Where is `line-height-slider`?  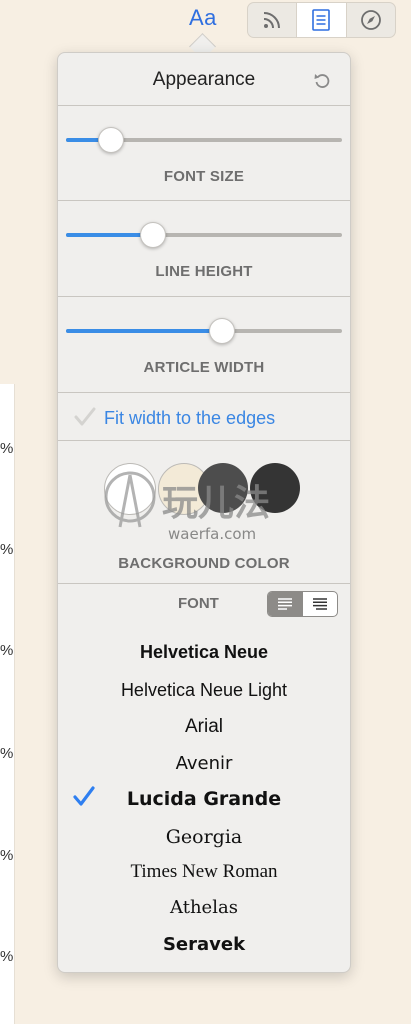
line-height-slider is located at coordinates (204, 235).